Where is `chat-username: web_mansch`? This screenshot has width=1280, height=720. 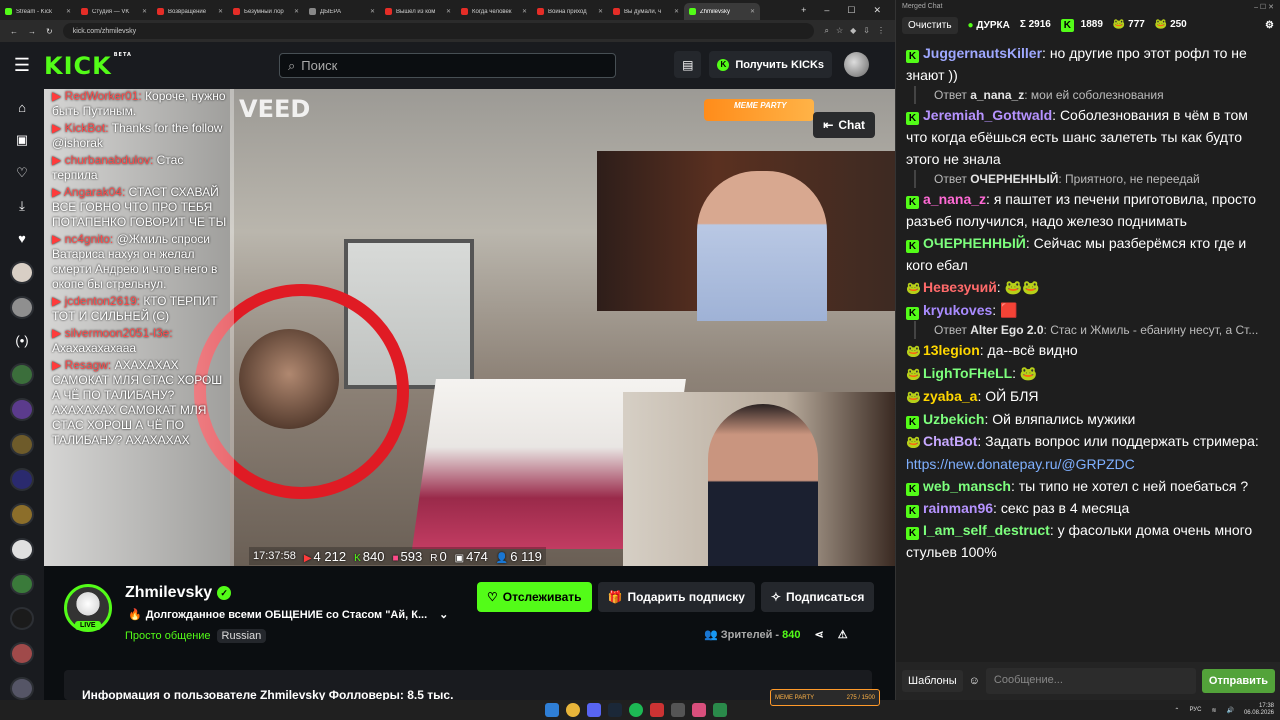 chat-username: web_mansch is located at coordinates (967, 486).